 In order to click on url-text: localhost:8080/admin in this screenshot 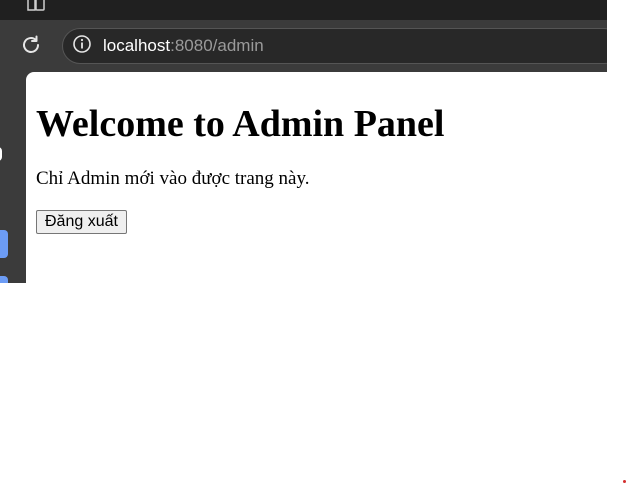, I will do `click(183, 46)`.